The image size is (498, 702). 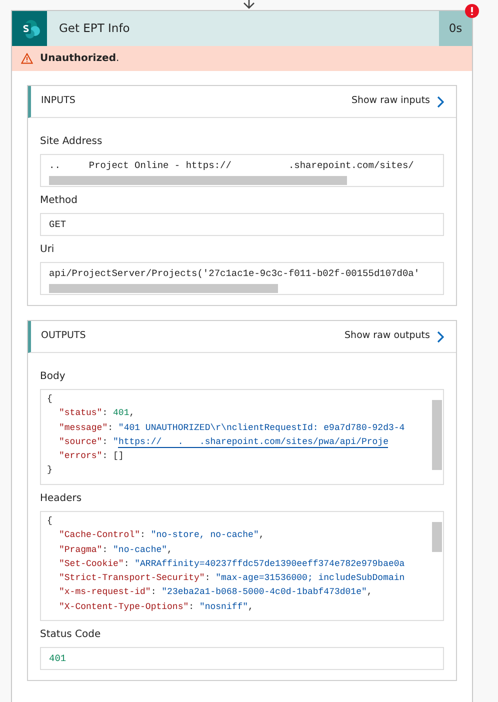 I want to click on warning-icon, so click(x=27, y=58).